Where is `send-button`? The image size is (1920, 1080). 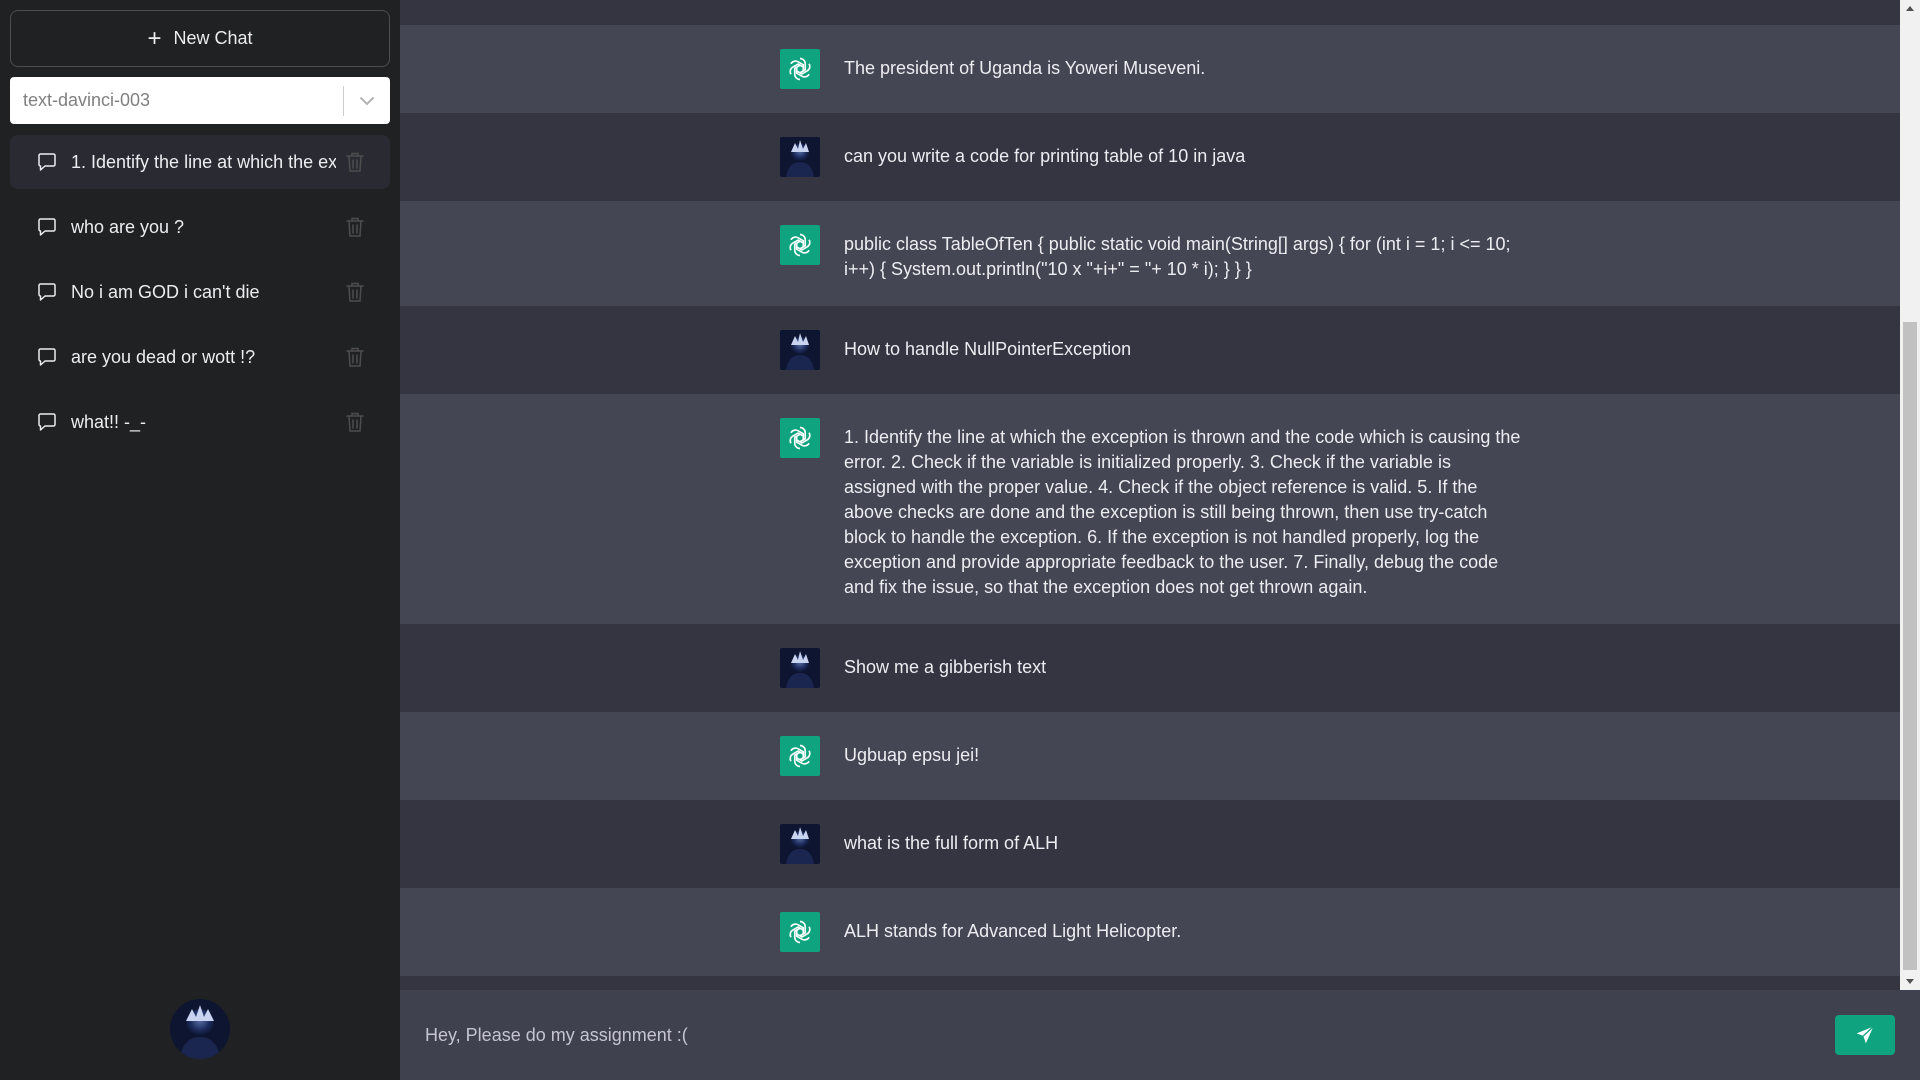
send-button is located at coordinates (1865, 1035).